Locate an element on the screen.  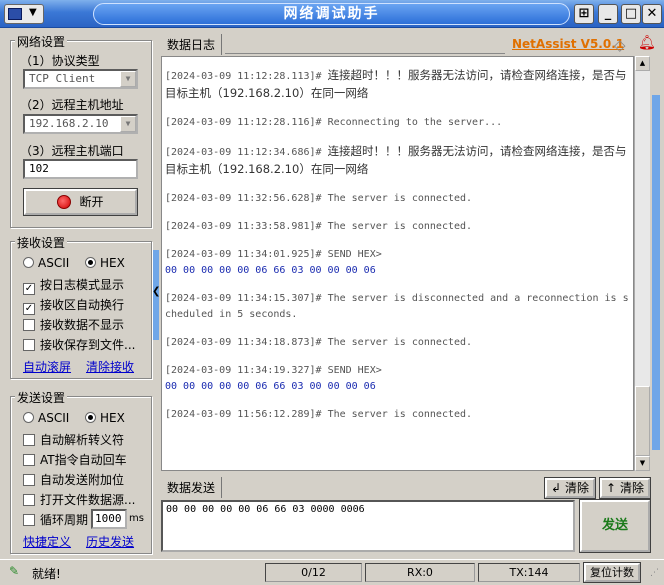
close-button: ✕ is located at coordinates (652, 14).